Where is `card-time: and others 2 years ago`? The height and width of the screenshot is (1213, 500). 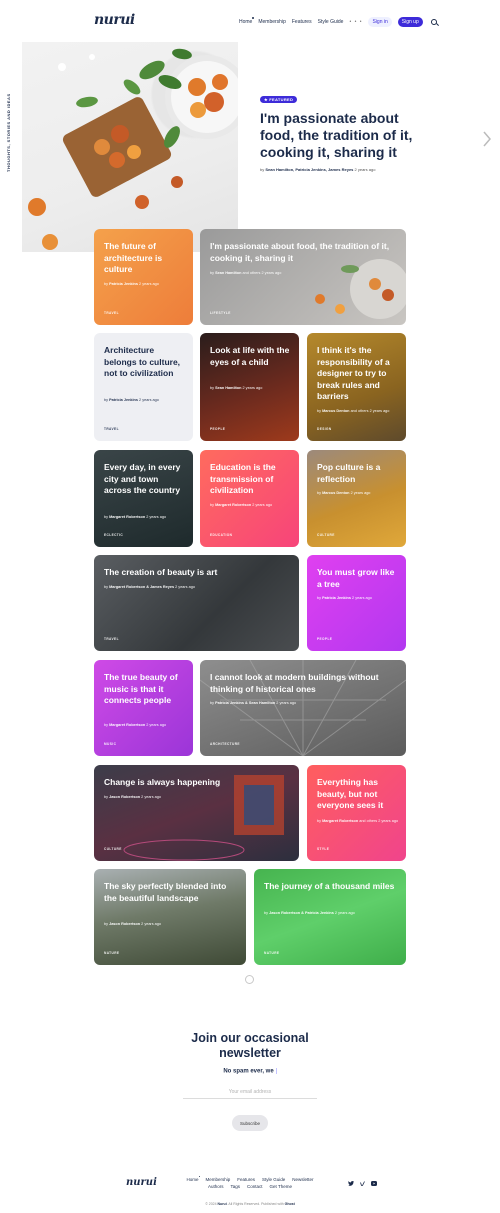 card-time: and others 2 years ago is located at coordinates (369, 411).